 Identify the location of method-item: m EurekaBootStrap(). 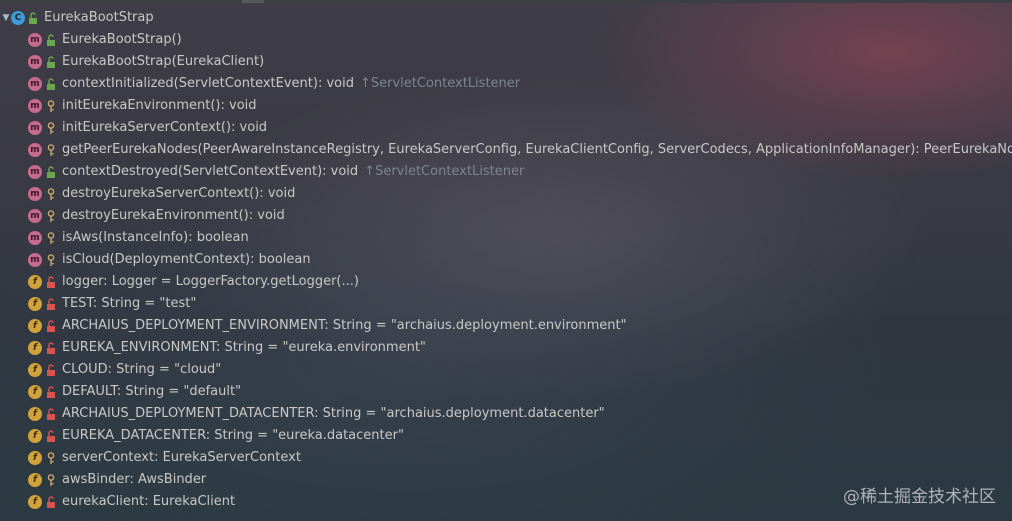
(506, 40).